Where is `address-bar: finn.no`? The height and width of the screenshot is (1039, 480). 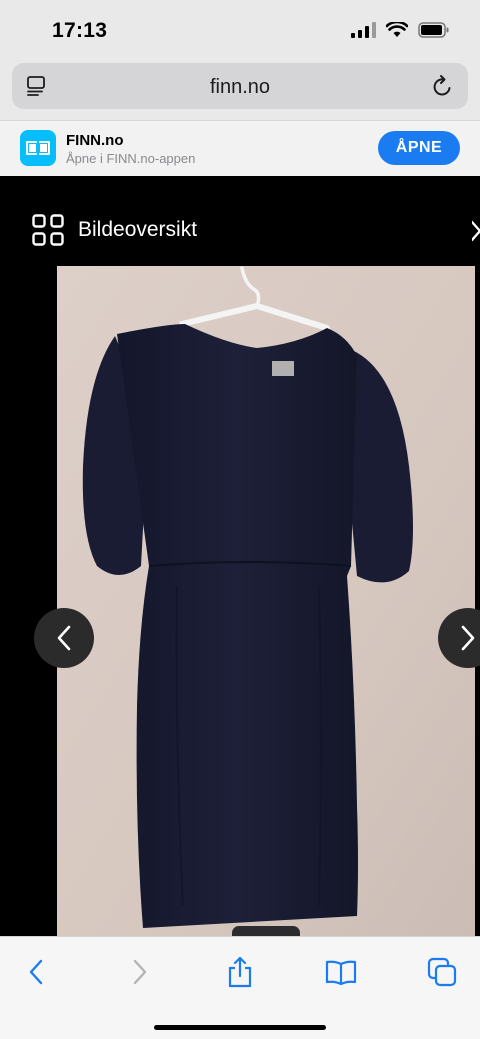 address-bar: finn.no is located at coordinates (240, 86).